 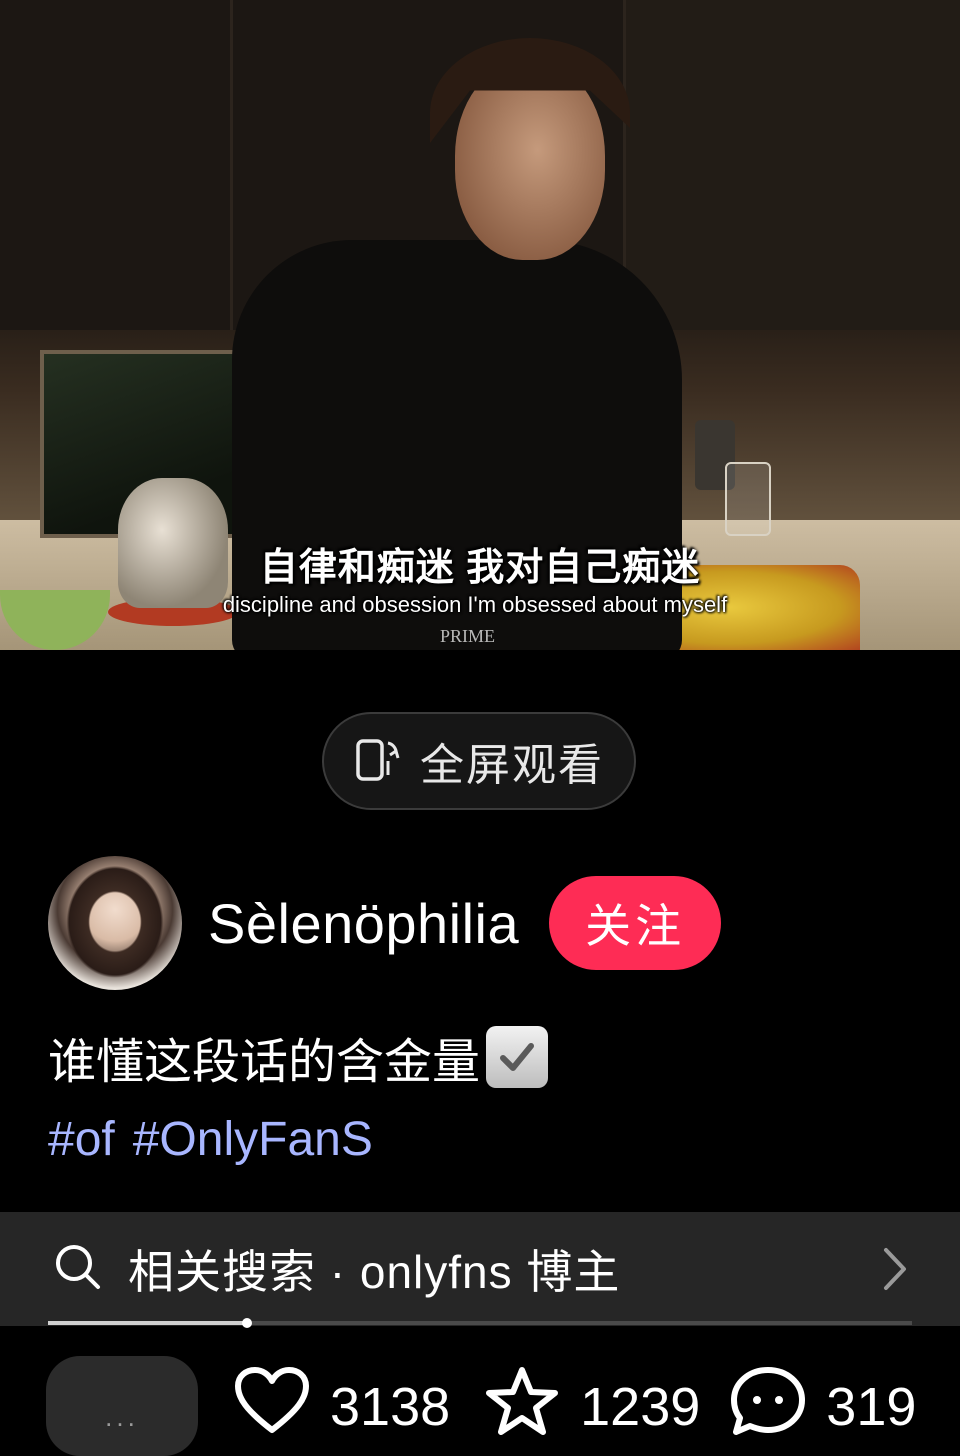 What do you see at coordinates (246, 1323) in the screenshot?
I see `progress-scrubber` at bounding box center [246, 1323].